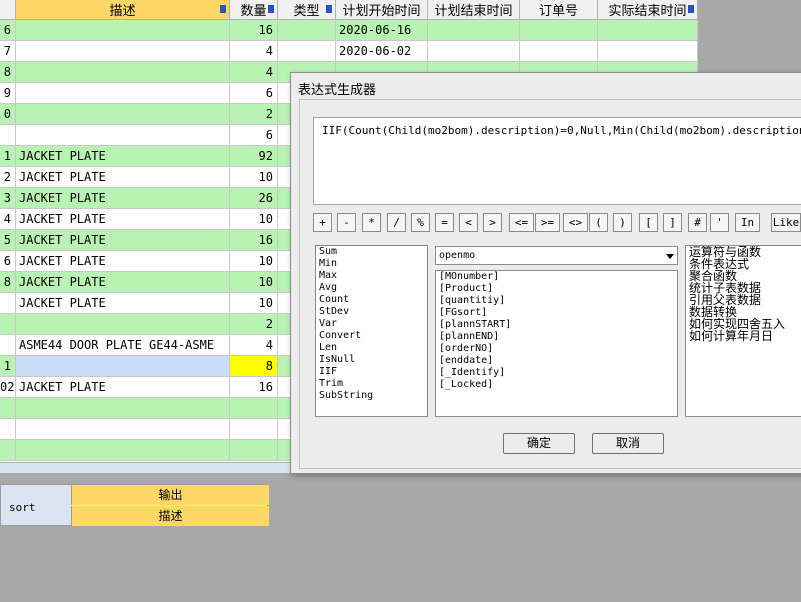  What do you see at coordinates (254, 366) in the screenshot?
I see `cell-quantity: 8` at bounding box center [254, 366].